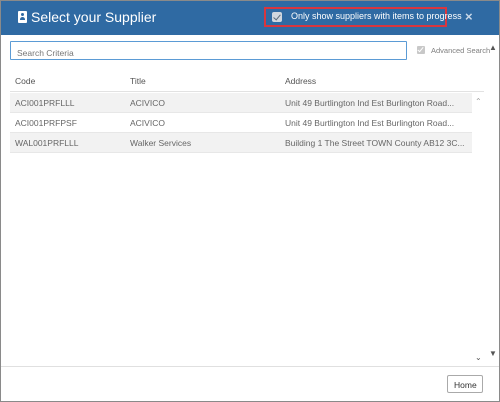  I want to click on advanced-search-label: Advanced Search, so click(460, 50).